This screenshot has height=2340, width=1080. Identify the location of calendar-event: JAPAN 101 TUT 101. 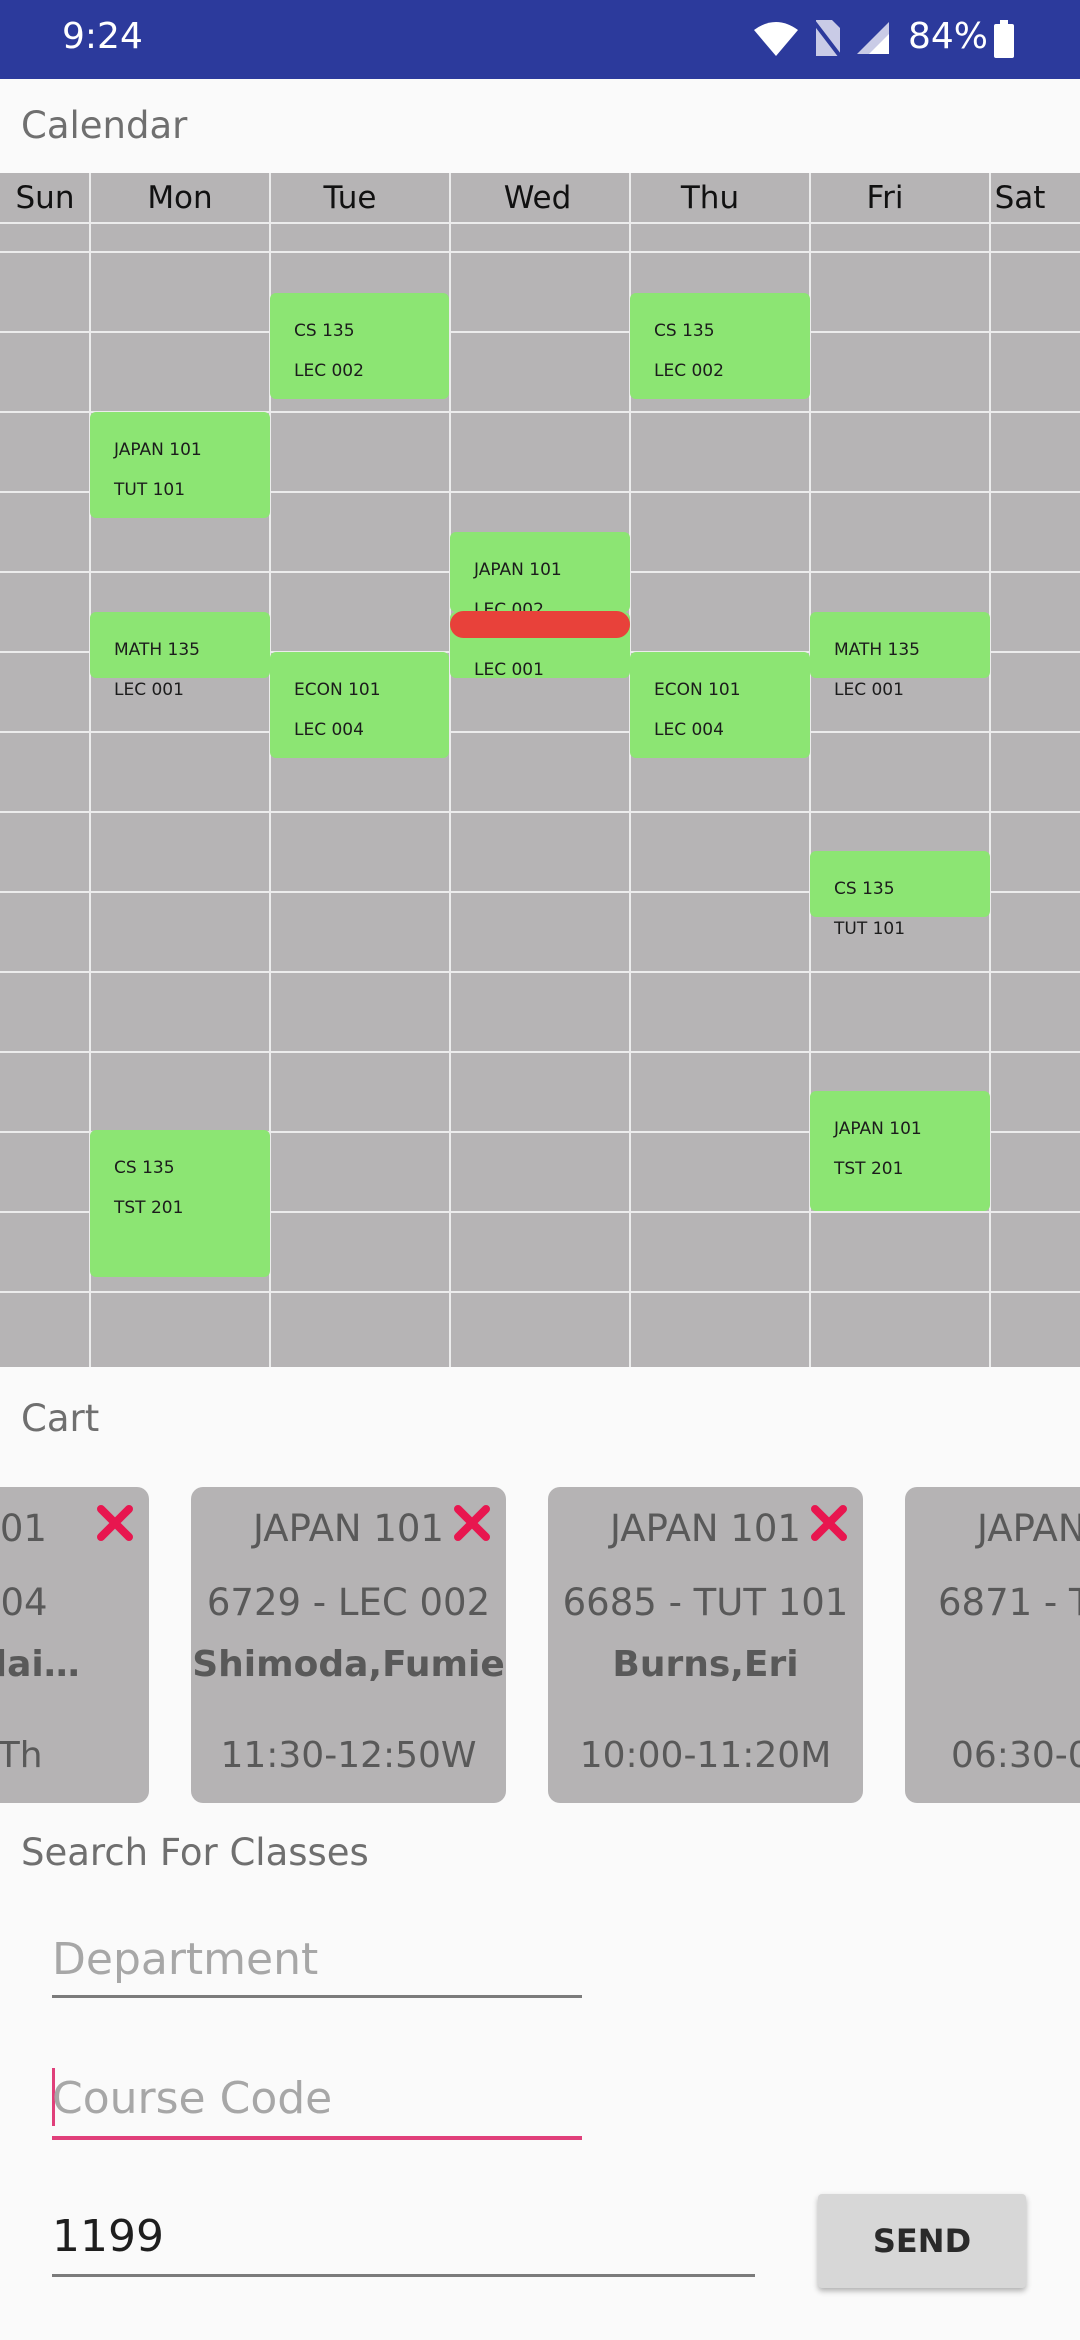
(180, 465).